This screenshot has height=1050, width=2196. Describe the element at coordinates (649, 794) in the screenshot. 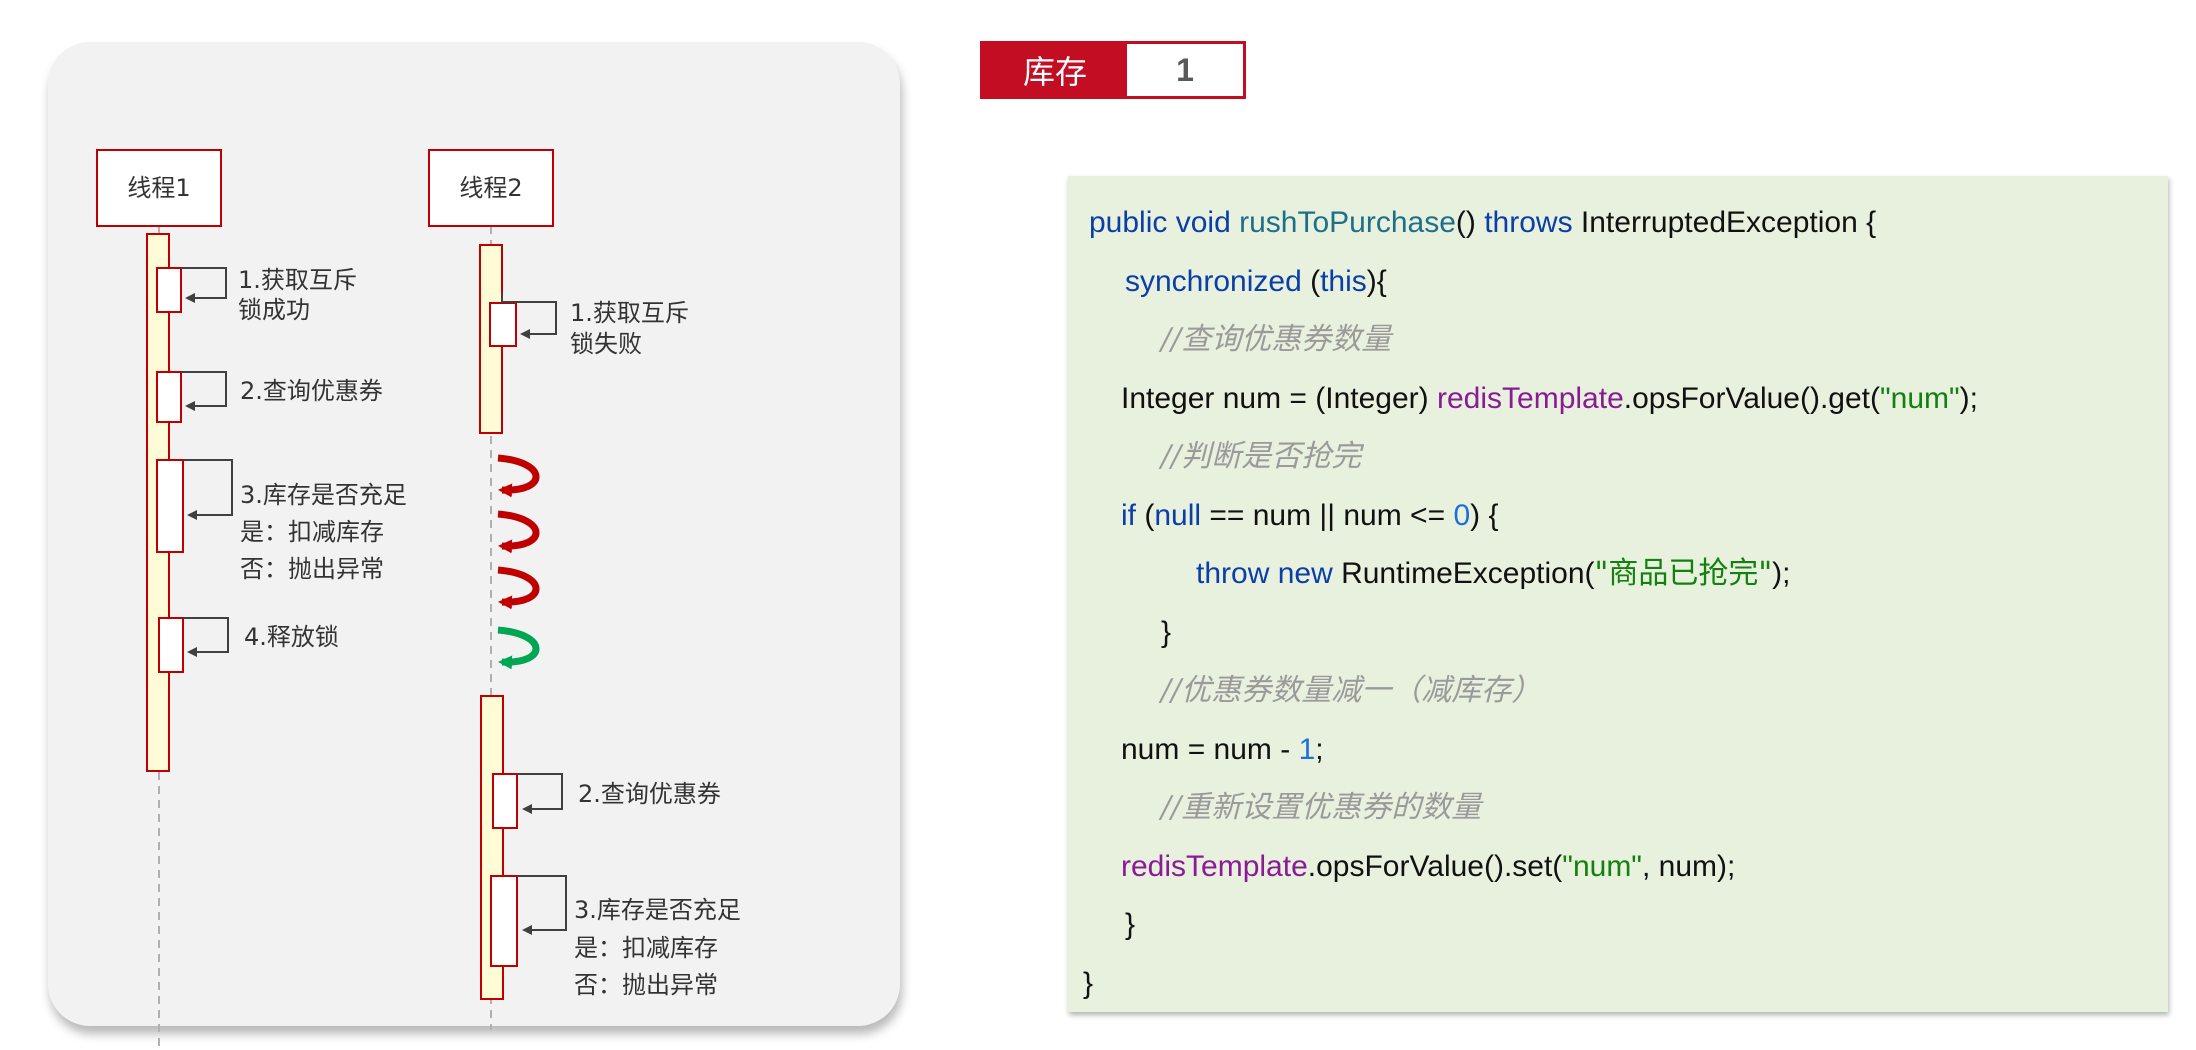

I see `thread2-step-2-label: 2.查询优惠券` at that location.